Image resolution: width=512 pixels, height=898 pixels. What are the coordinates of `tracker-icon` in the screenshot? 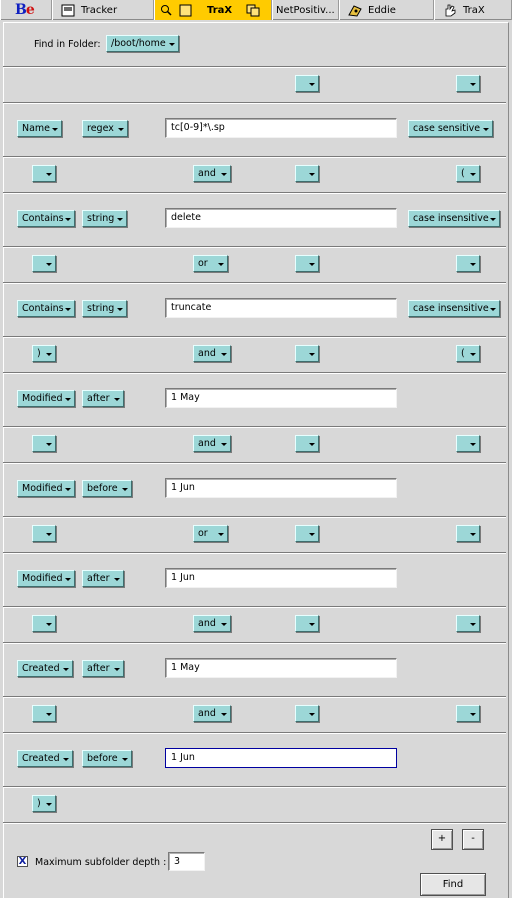 It's located at (68, 10).